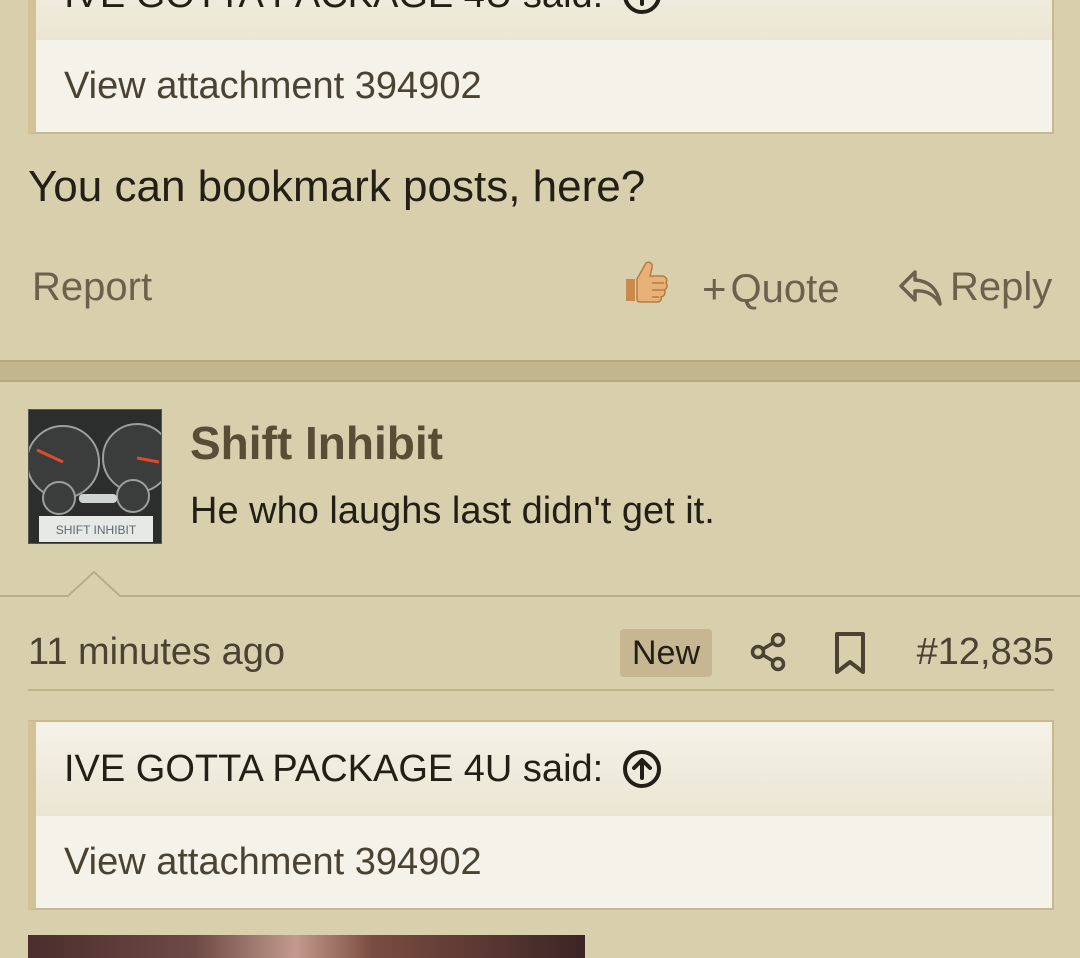  I want to click on post-separator, so click(540, 371).